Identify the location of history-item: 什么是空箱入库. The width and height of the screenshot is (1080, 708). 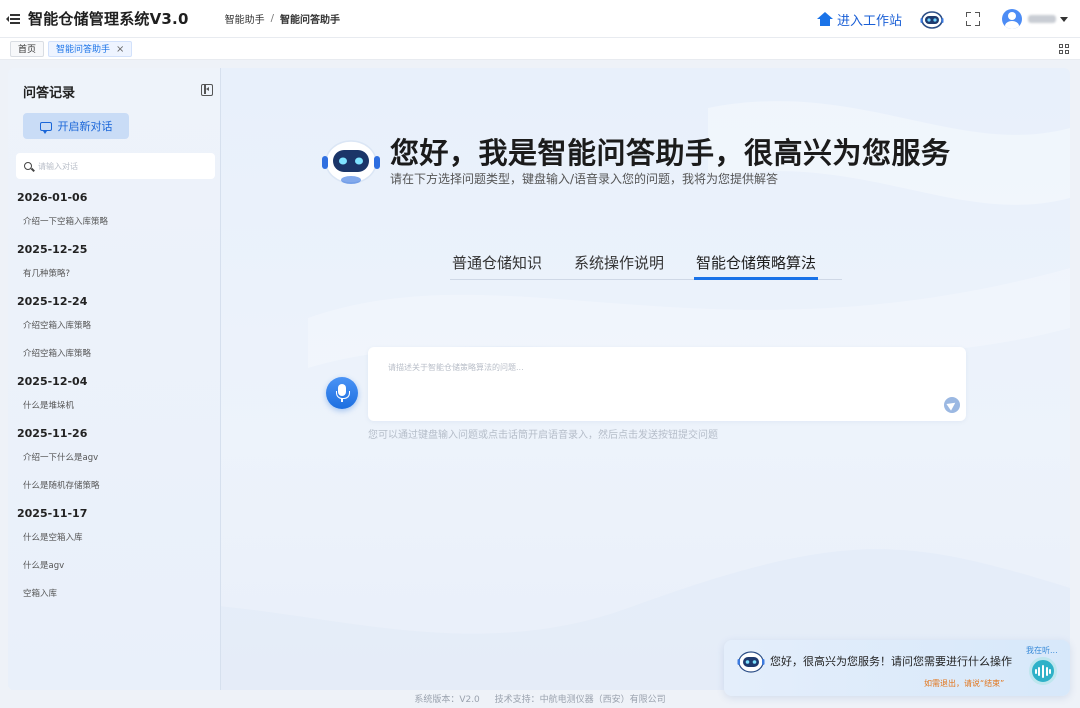
(114, 540).